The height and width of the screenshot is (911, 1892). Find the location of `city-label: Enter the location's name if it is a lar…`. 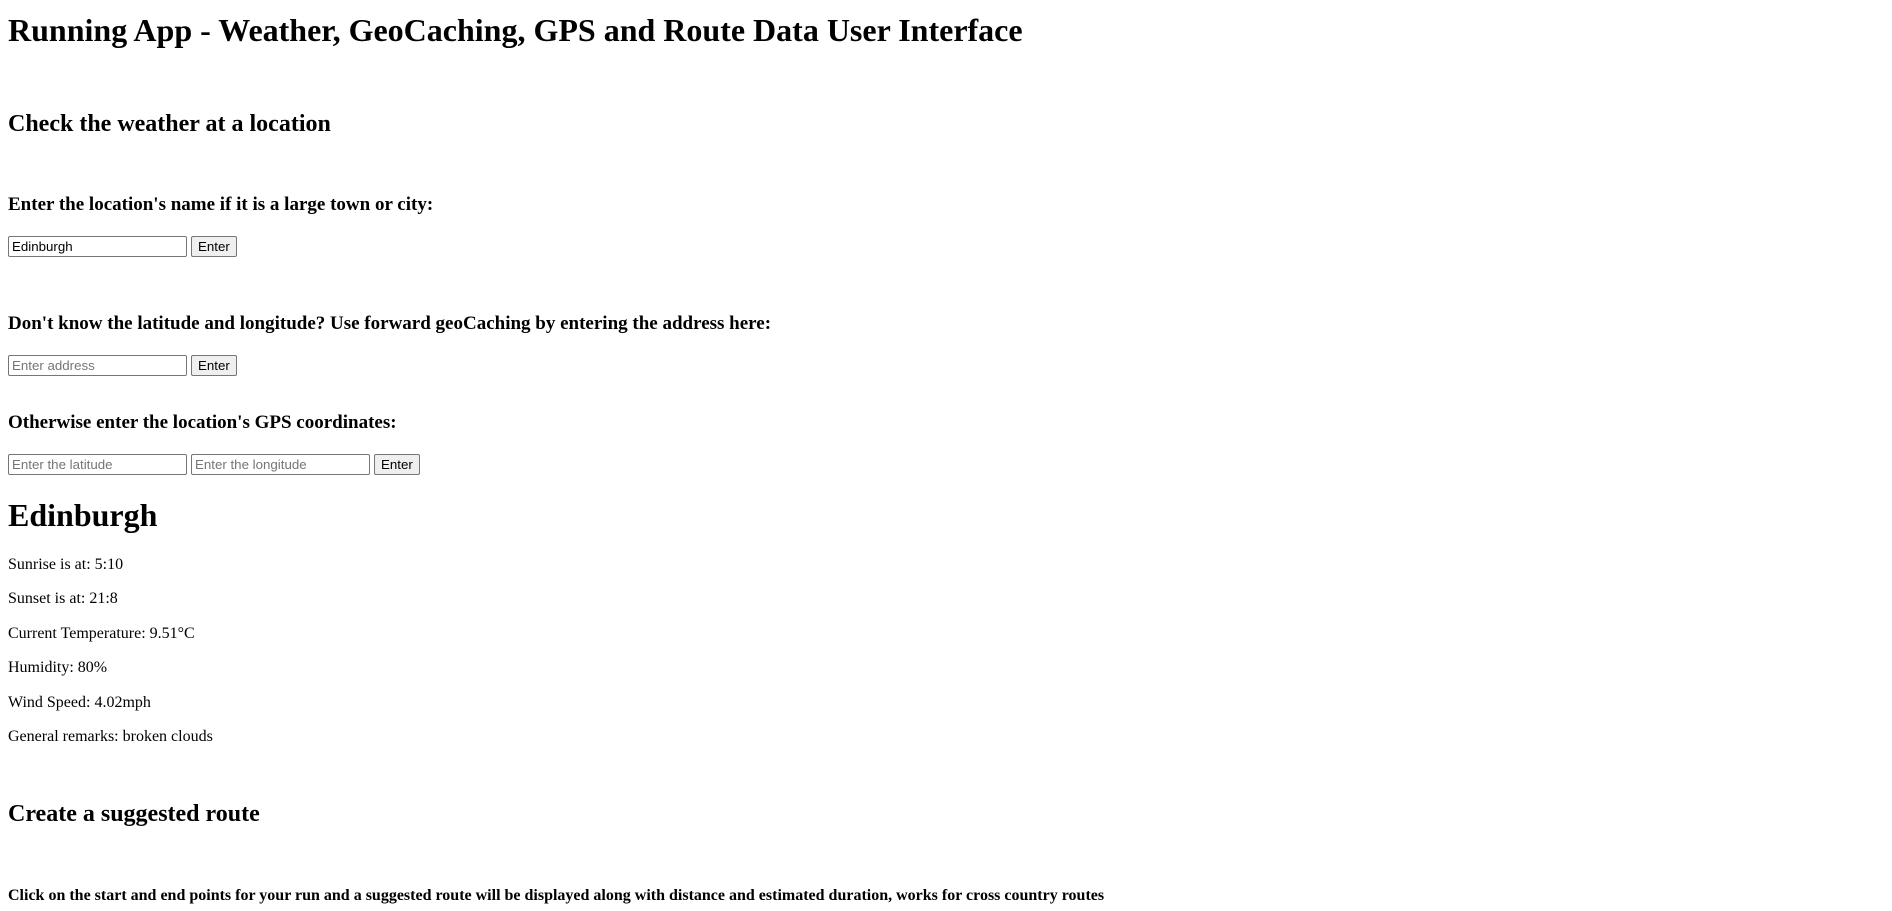

city-label: Enter the location's name if it is a lar… is located at coordinates (221, 204).